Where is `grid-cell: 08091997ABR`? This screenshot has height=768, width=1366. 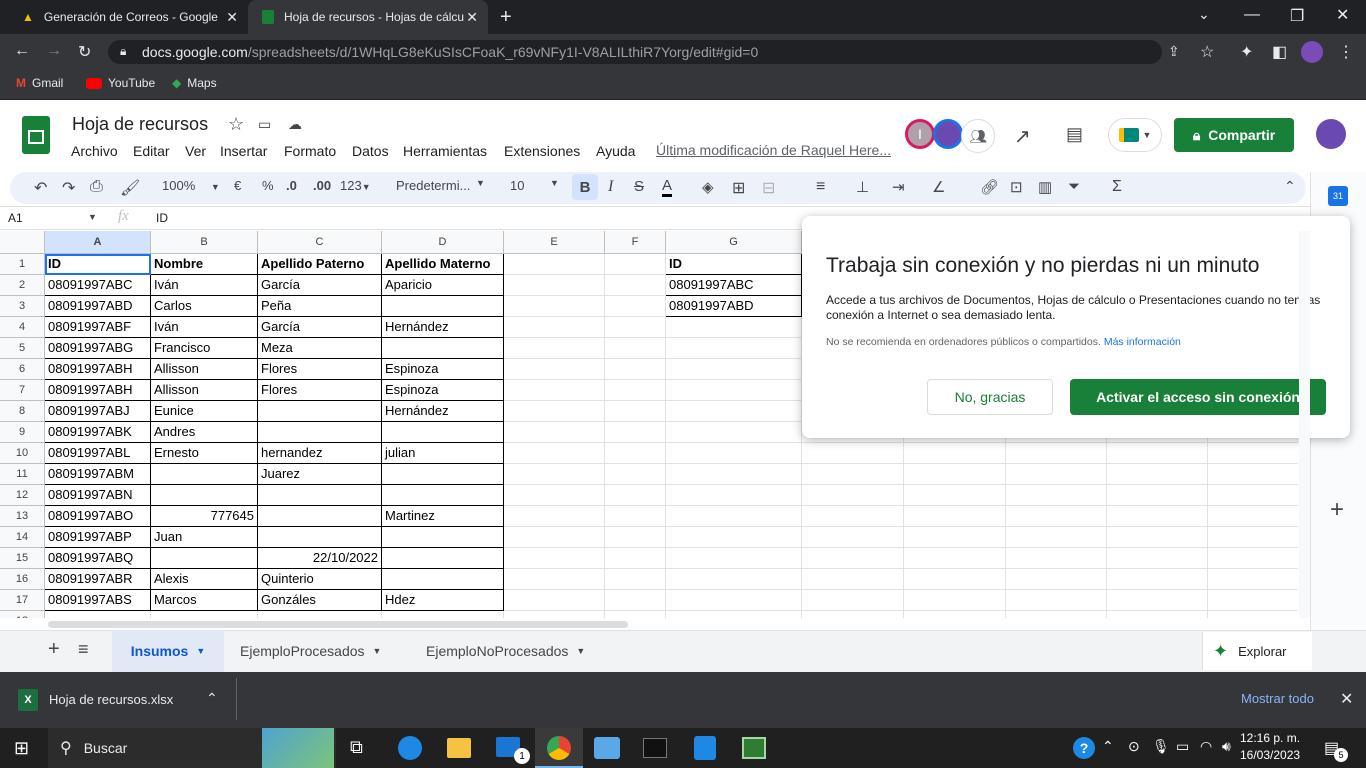 grid-cell: 08091997ABR is located at coordinates (98, 579).